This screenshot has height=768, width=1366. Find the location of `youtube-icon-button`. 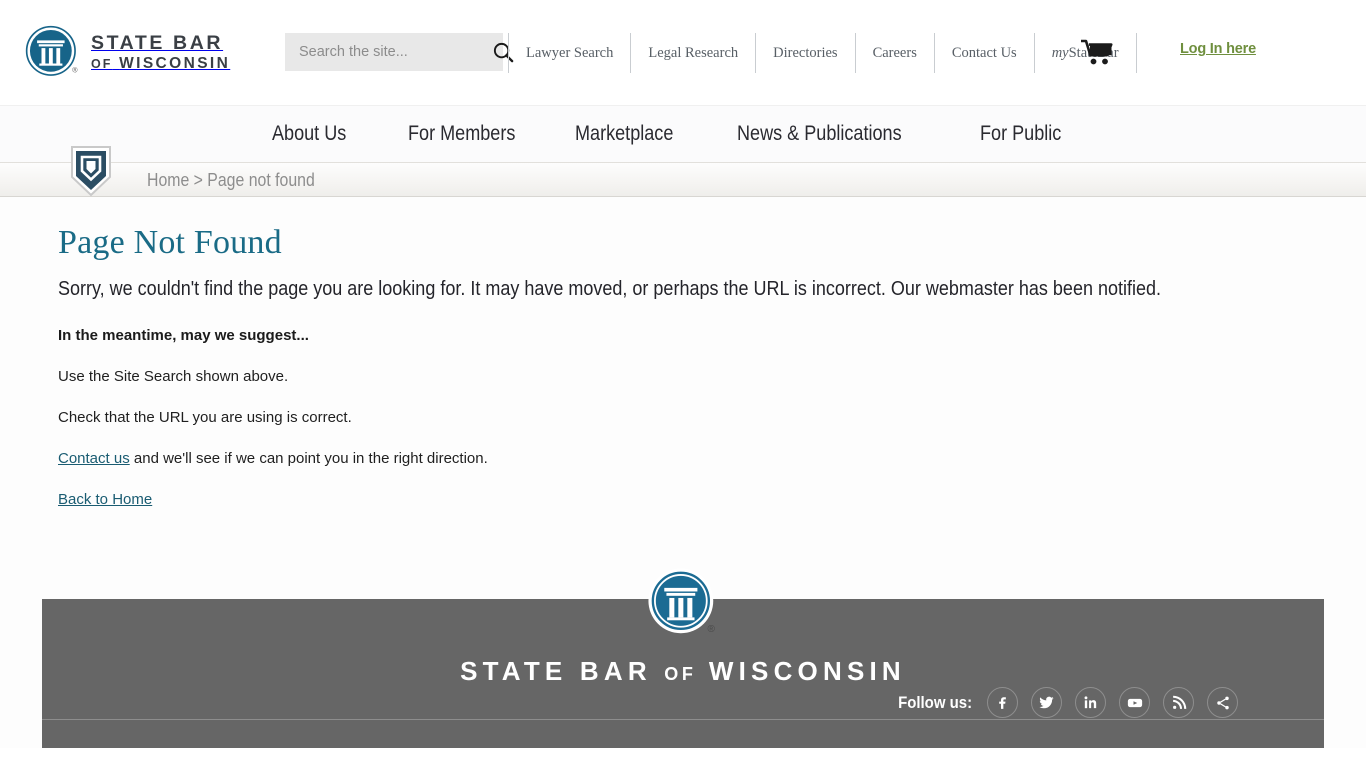

youtube-icon-button is located at coordinates (1134, 702).